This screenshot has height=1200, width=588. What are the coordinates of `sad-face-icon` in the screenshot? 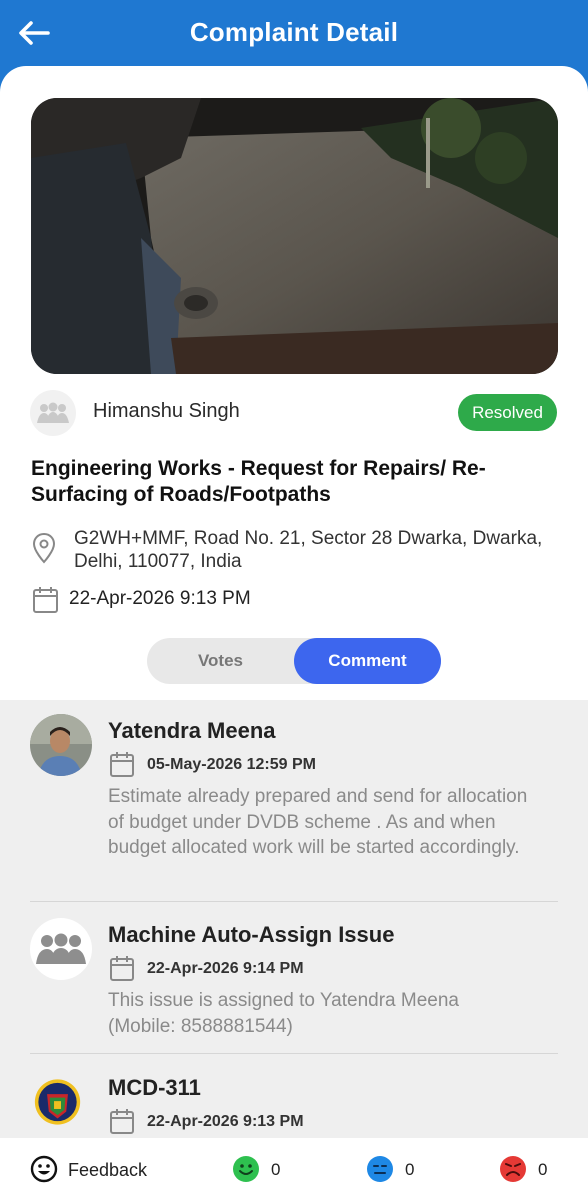 It's located at (513, 1169).